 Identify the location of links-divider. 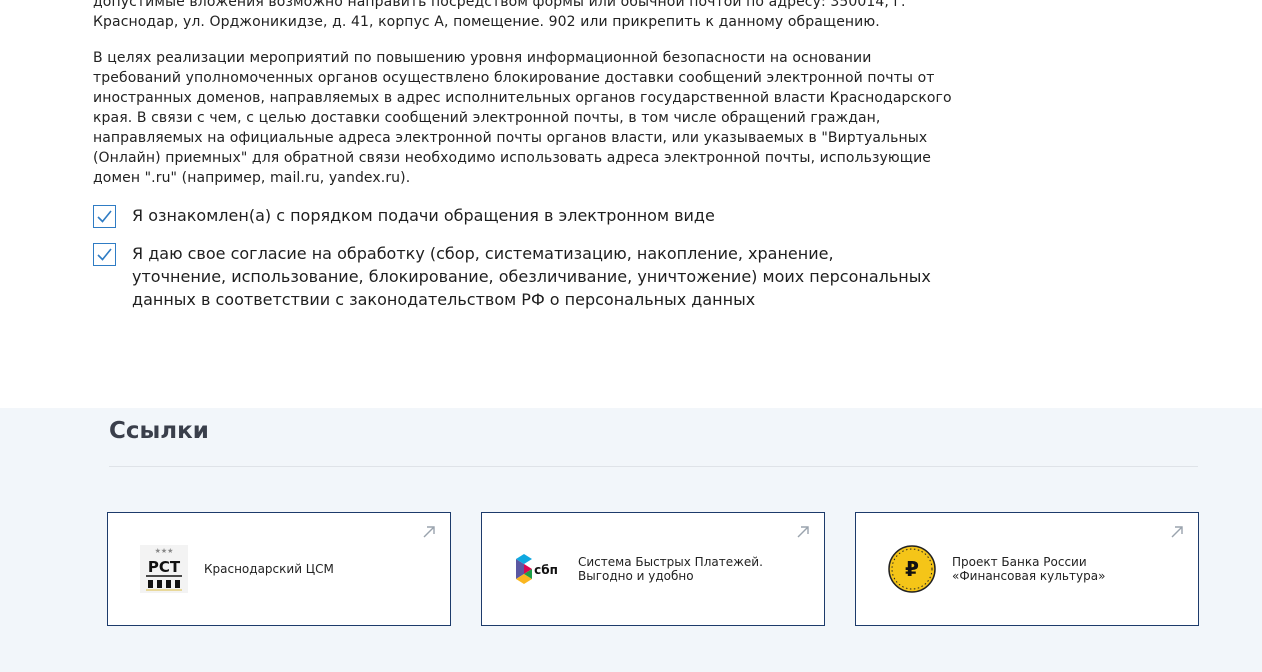
(653, 466).